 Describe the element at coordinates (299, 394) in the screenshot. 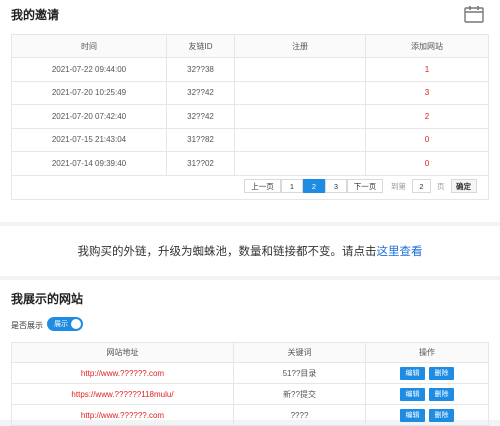

I see `row-keyword: 新??提交` at that location.